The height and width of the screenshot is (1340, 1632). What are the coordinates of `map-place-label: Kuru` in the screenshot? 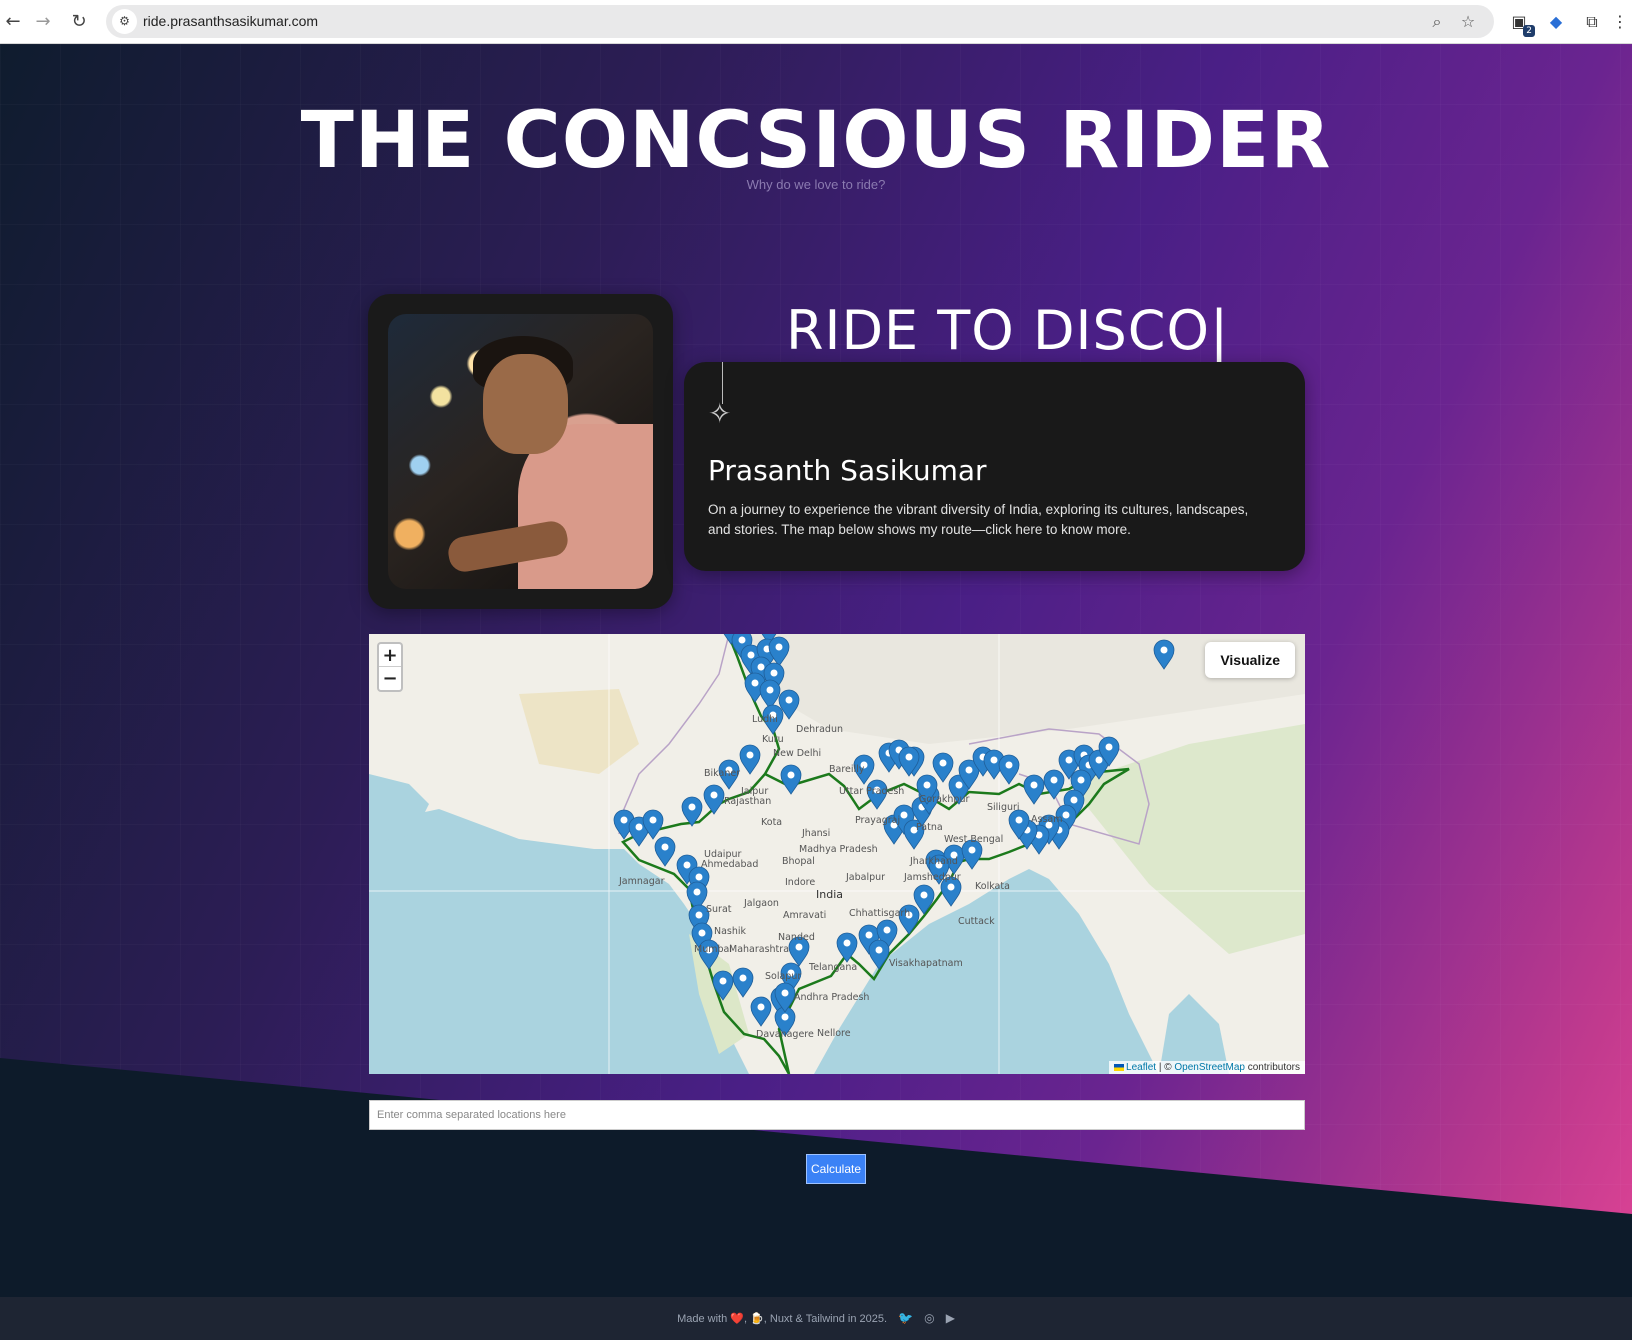 It's located at (773, 739).